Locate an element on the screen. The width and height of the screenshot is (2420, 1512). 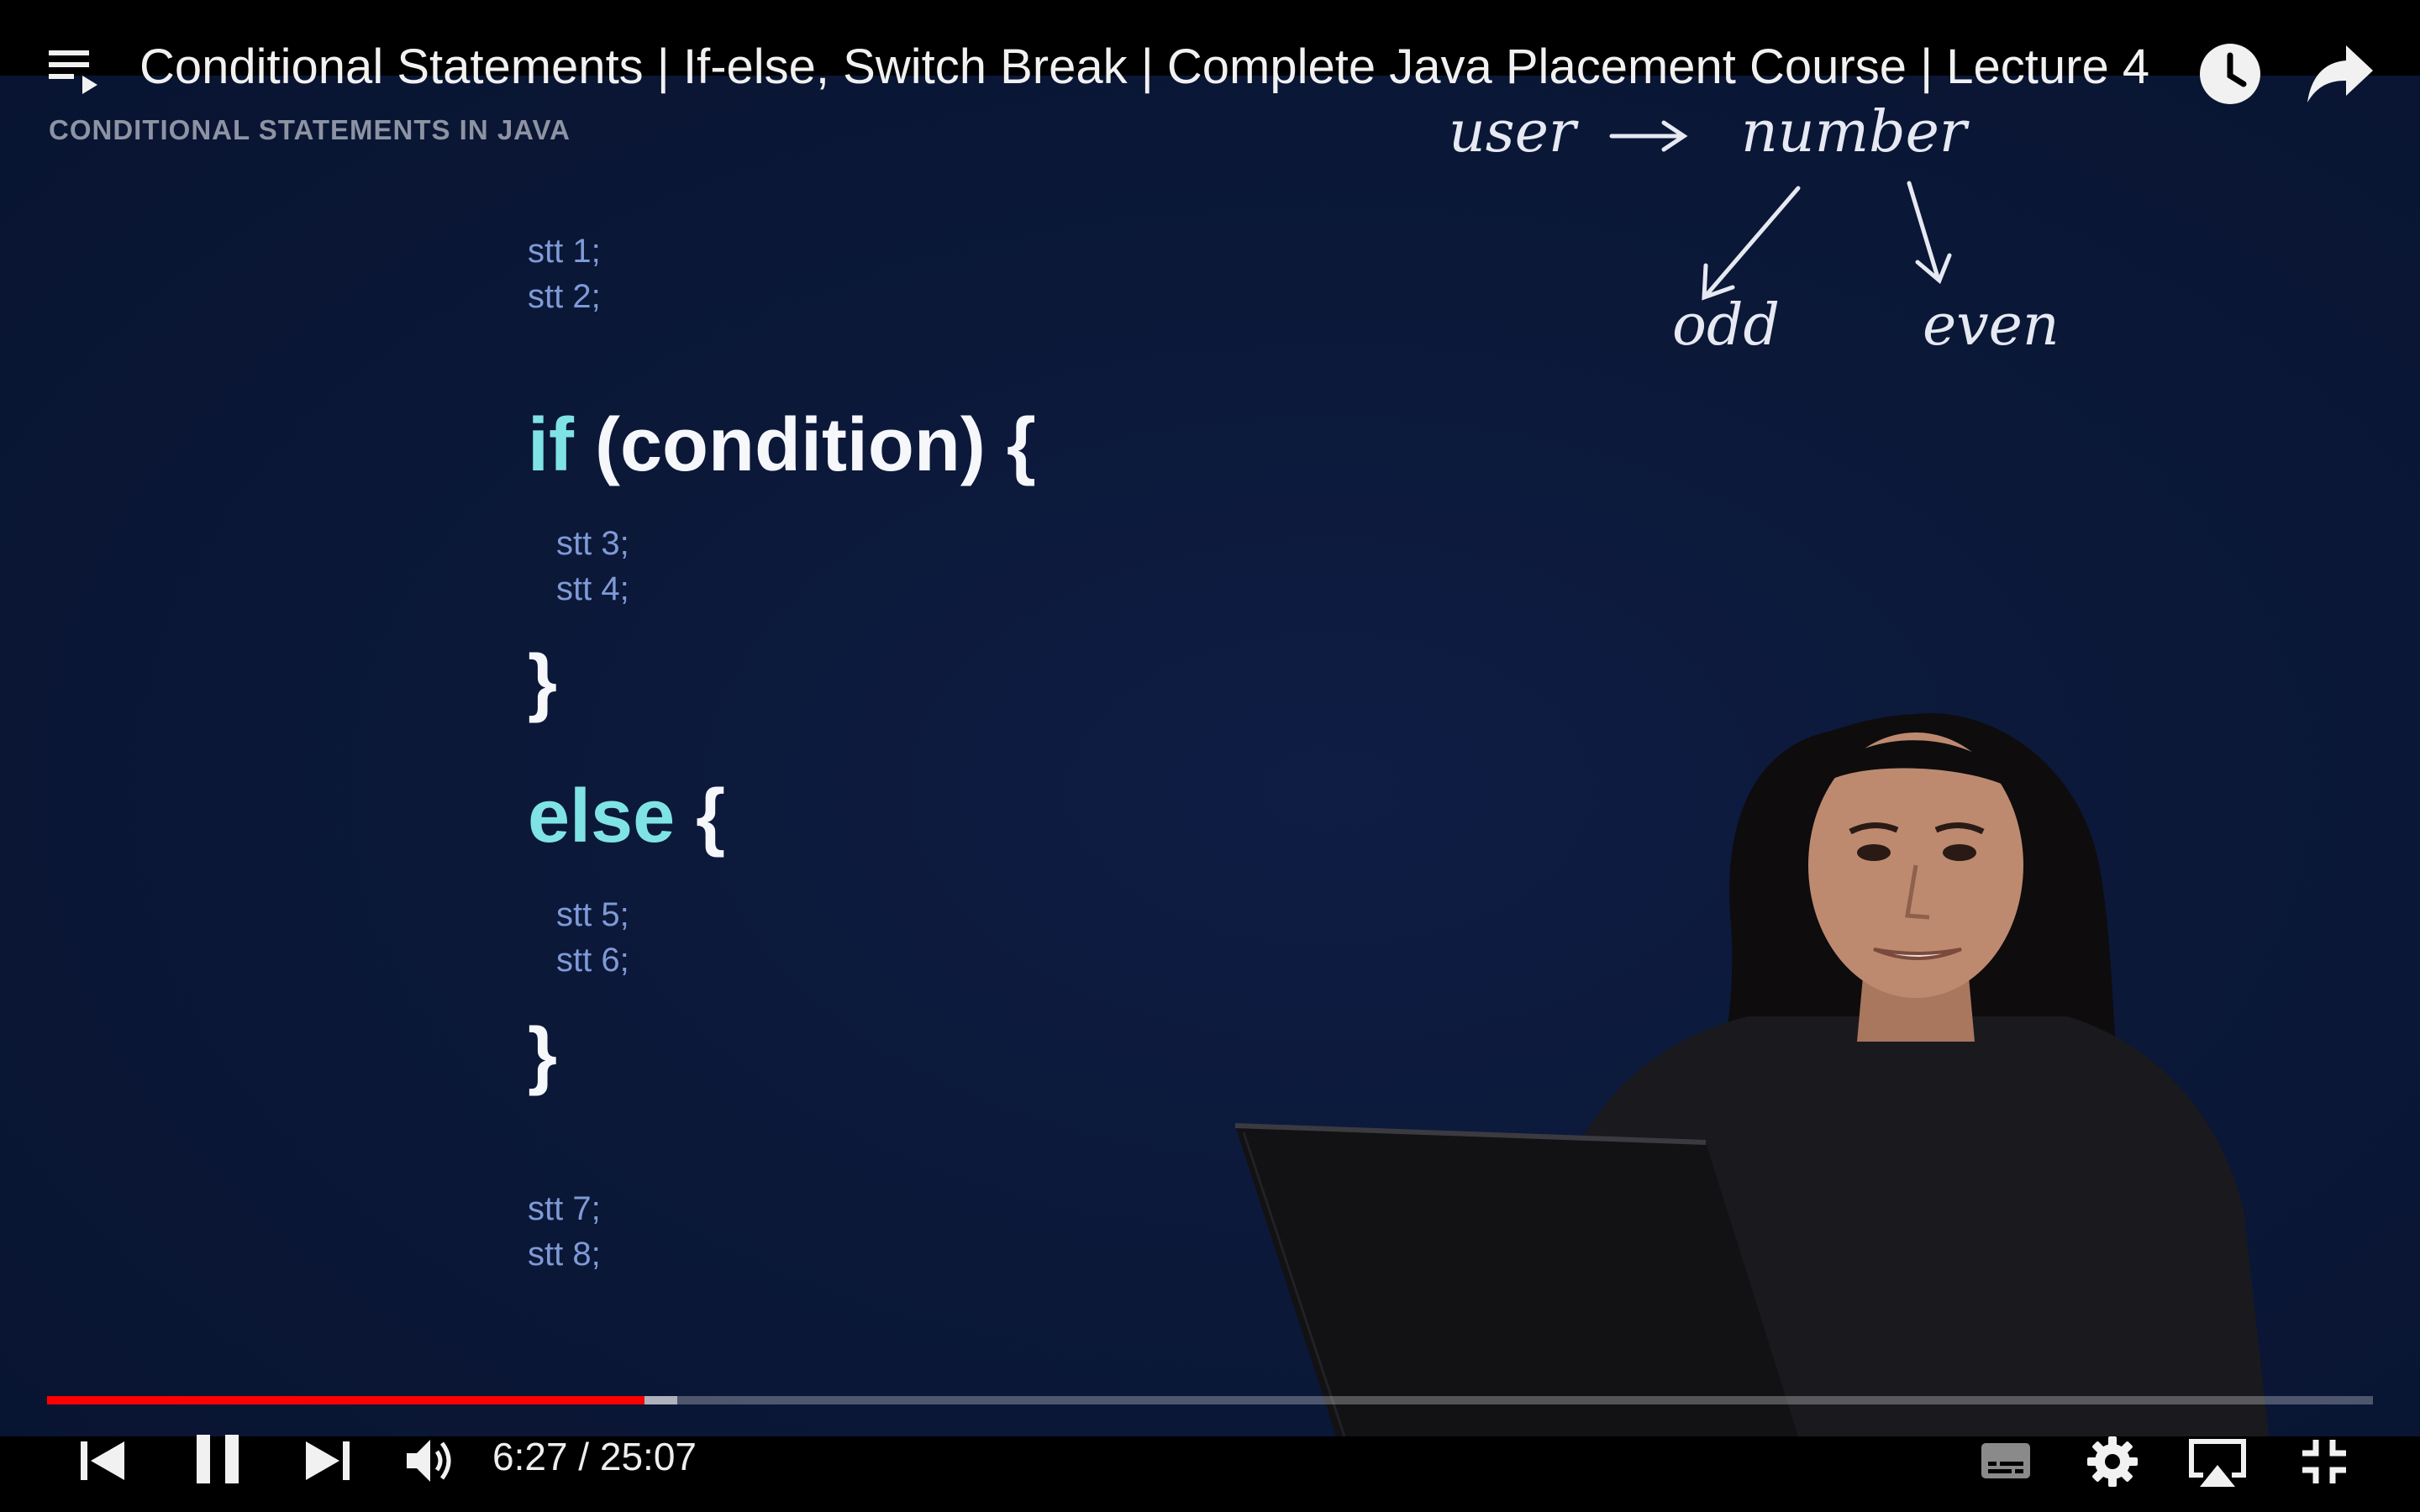
pause-icon is located at coordinates (218, 1459).